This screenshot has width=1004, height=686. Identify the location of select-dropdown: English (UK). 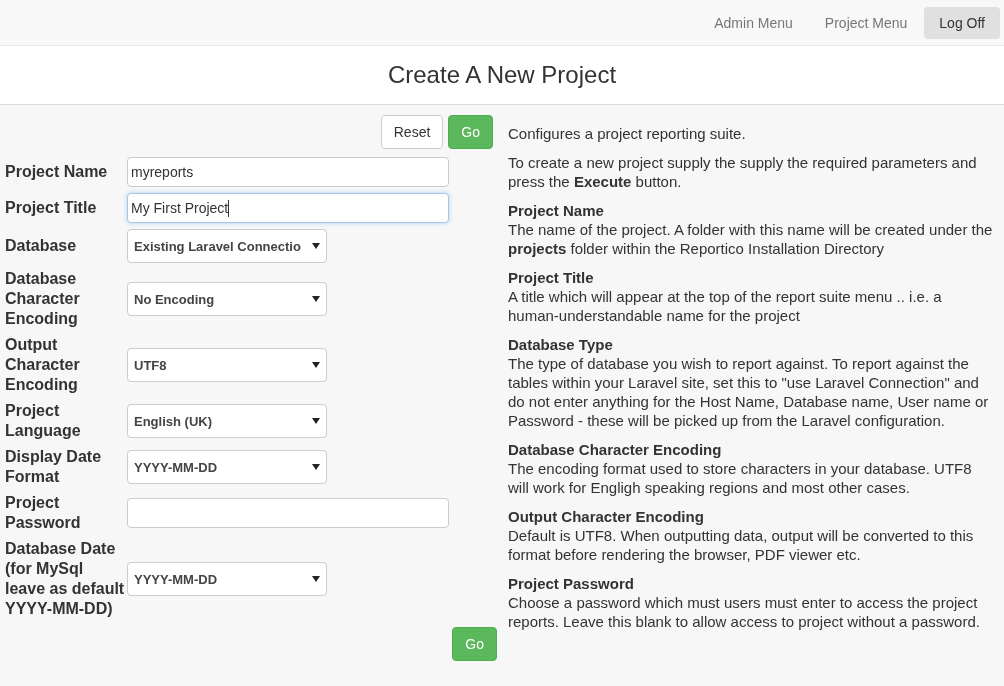
(227, 421).